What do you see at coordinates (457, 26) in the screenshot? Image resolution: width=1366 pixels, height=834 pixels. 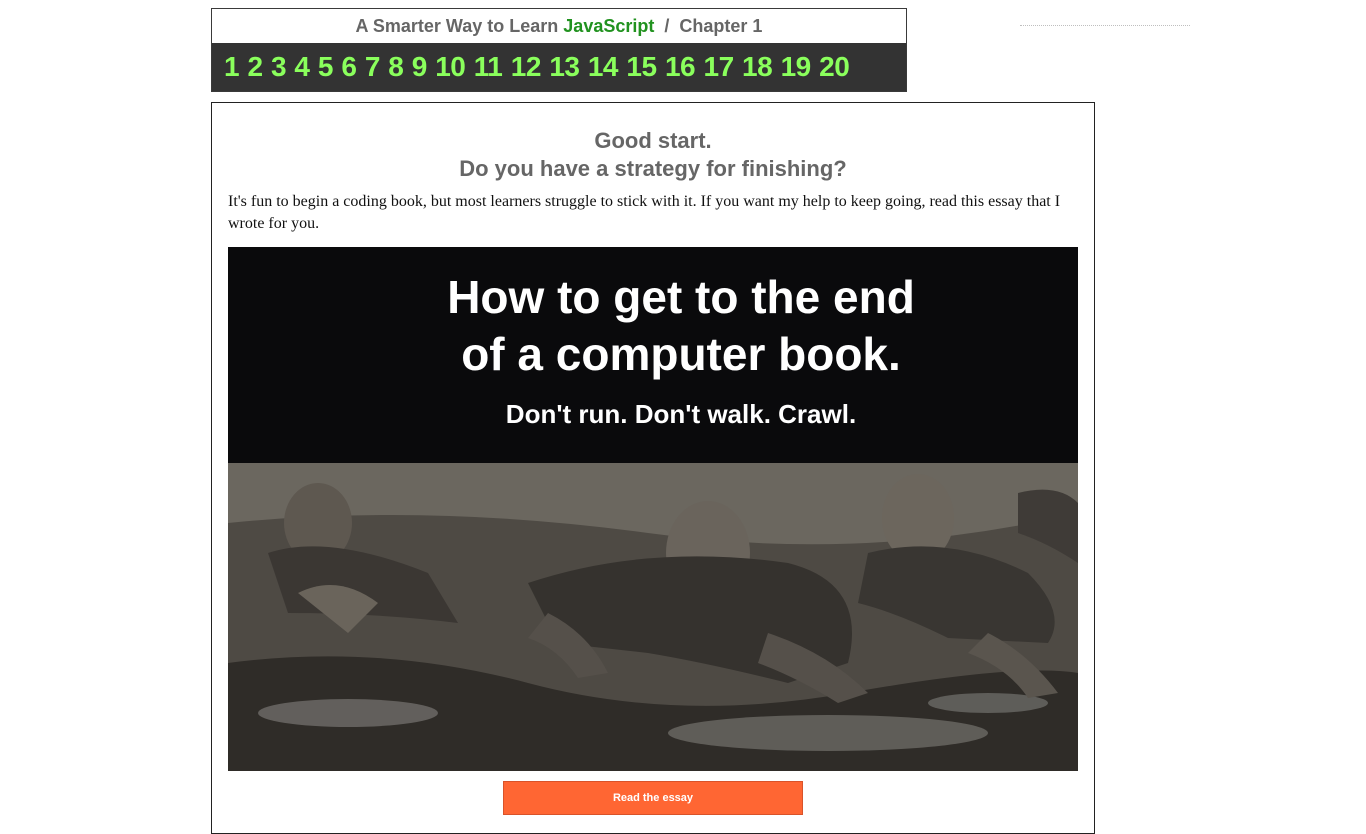 I see `title-prefix: A Smarter Way to Learn` at bounding box center [457, 26].